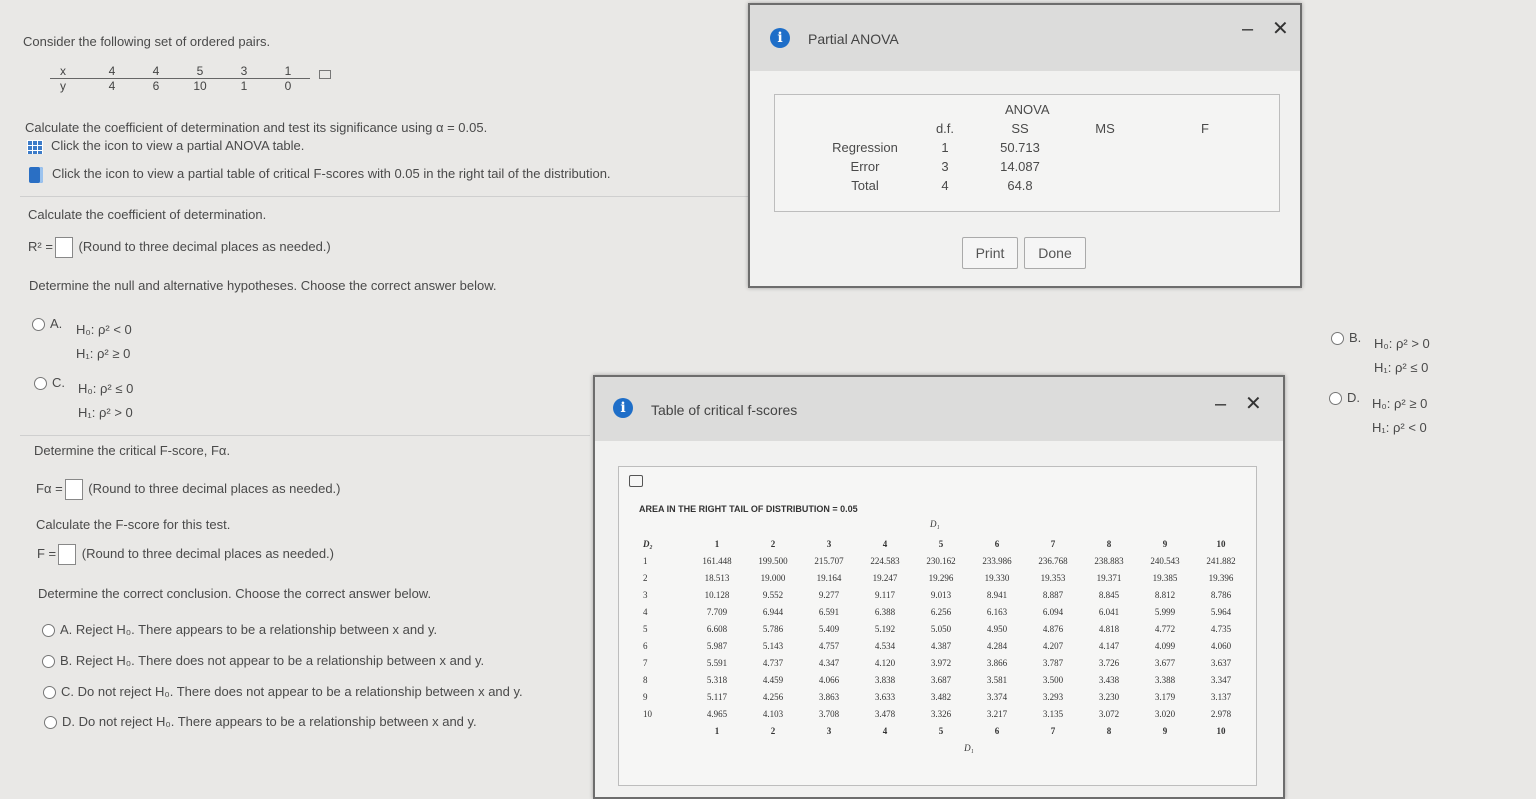  Describe the element at coordinates (1399, 416) in the screenshot. I see `hypothesis-d-text: H₀: ρ² ≥ 0 H₁: ρ² < 0` at that location.